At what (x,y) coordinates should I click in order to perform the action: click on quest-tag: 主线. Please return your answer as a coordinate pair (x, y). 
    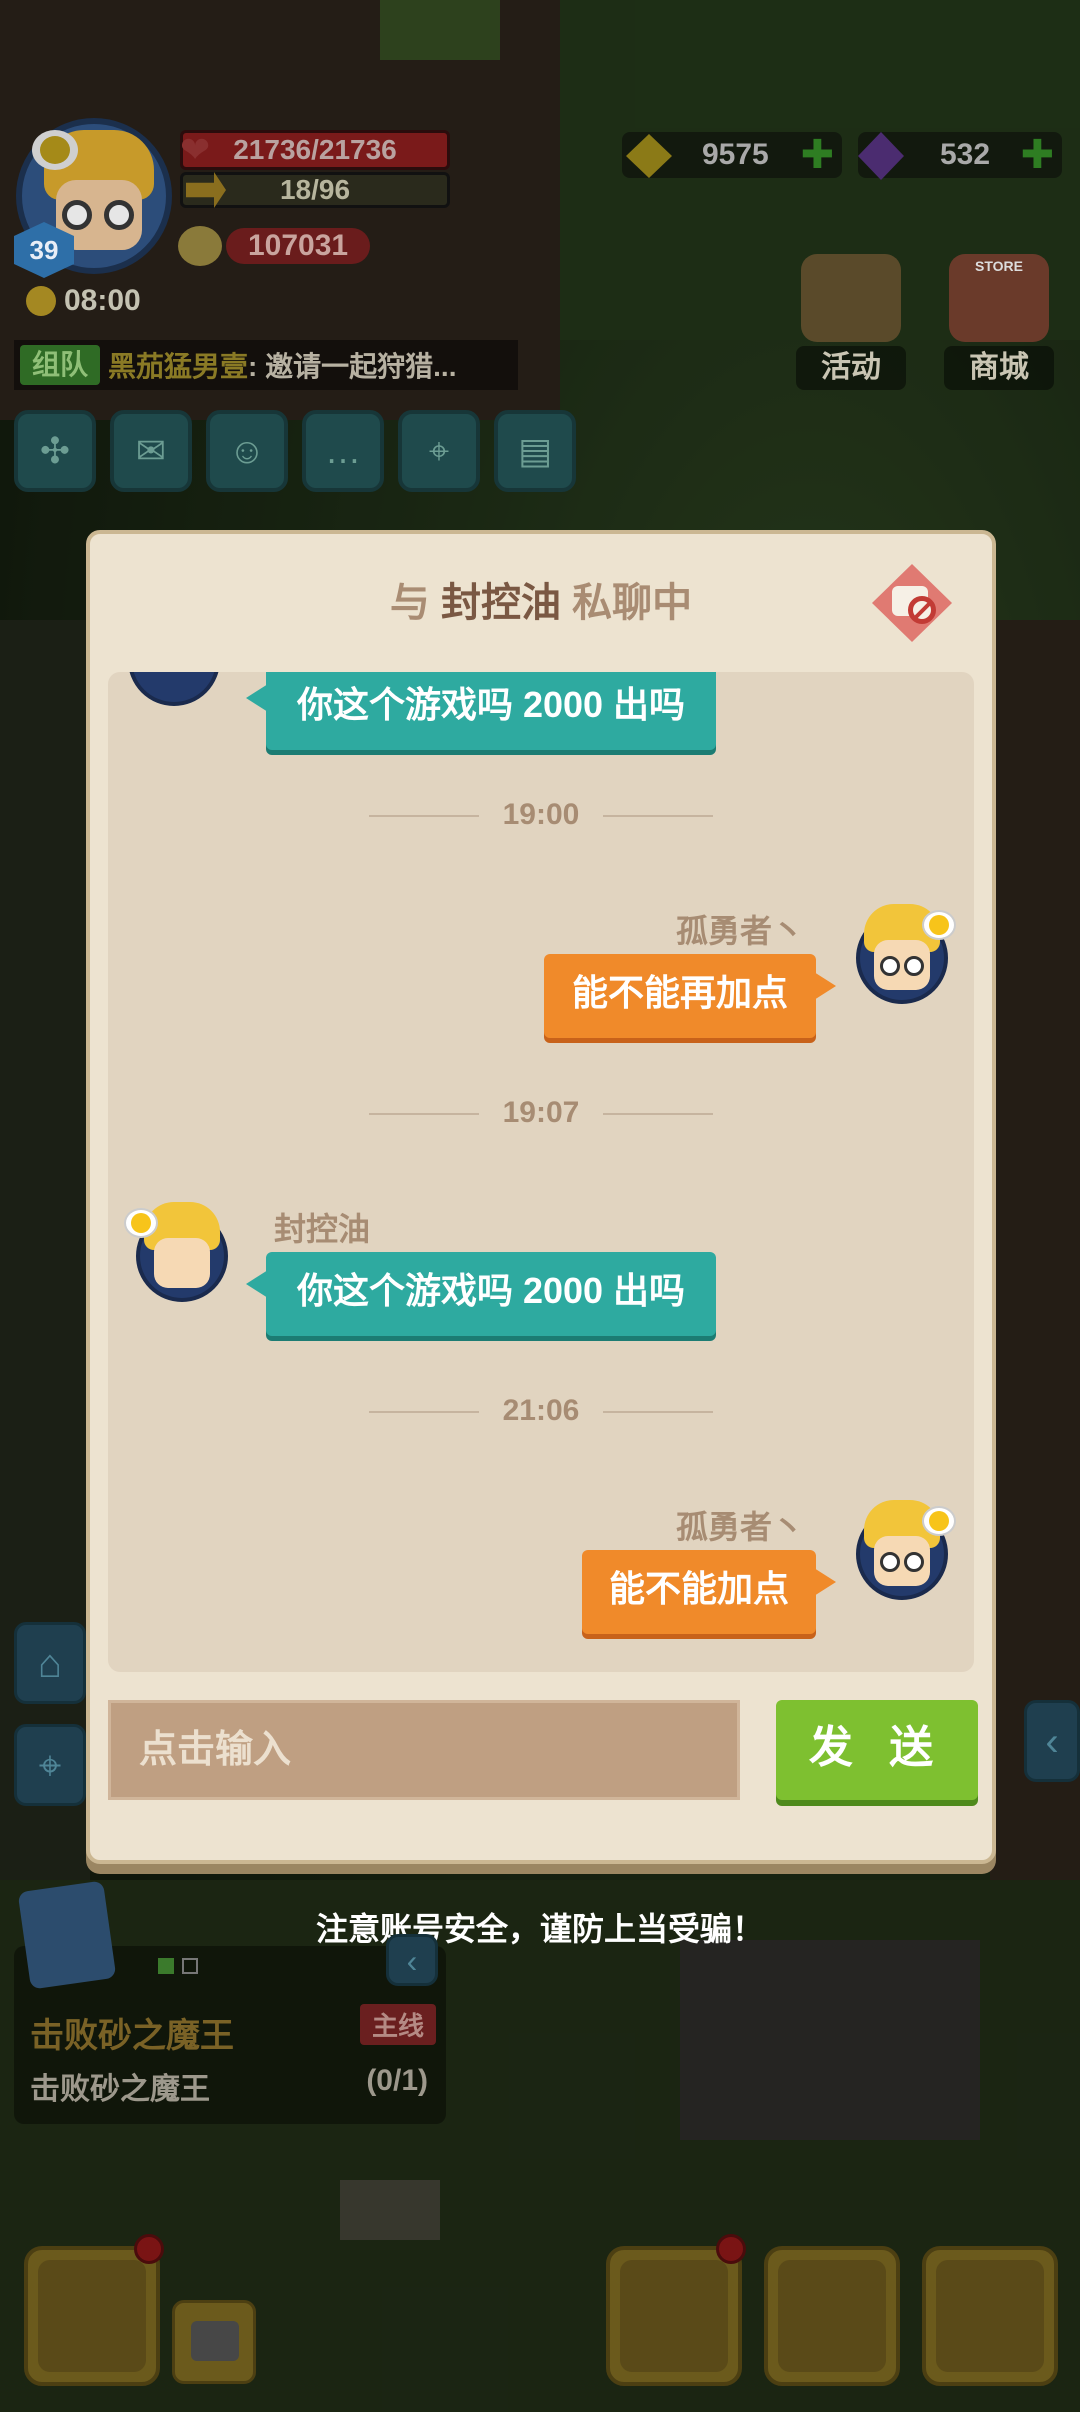
    Looking at the image, I should click on (397, 2024).